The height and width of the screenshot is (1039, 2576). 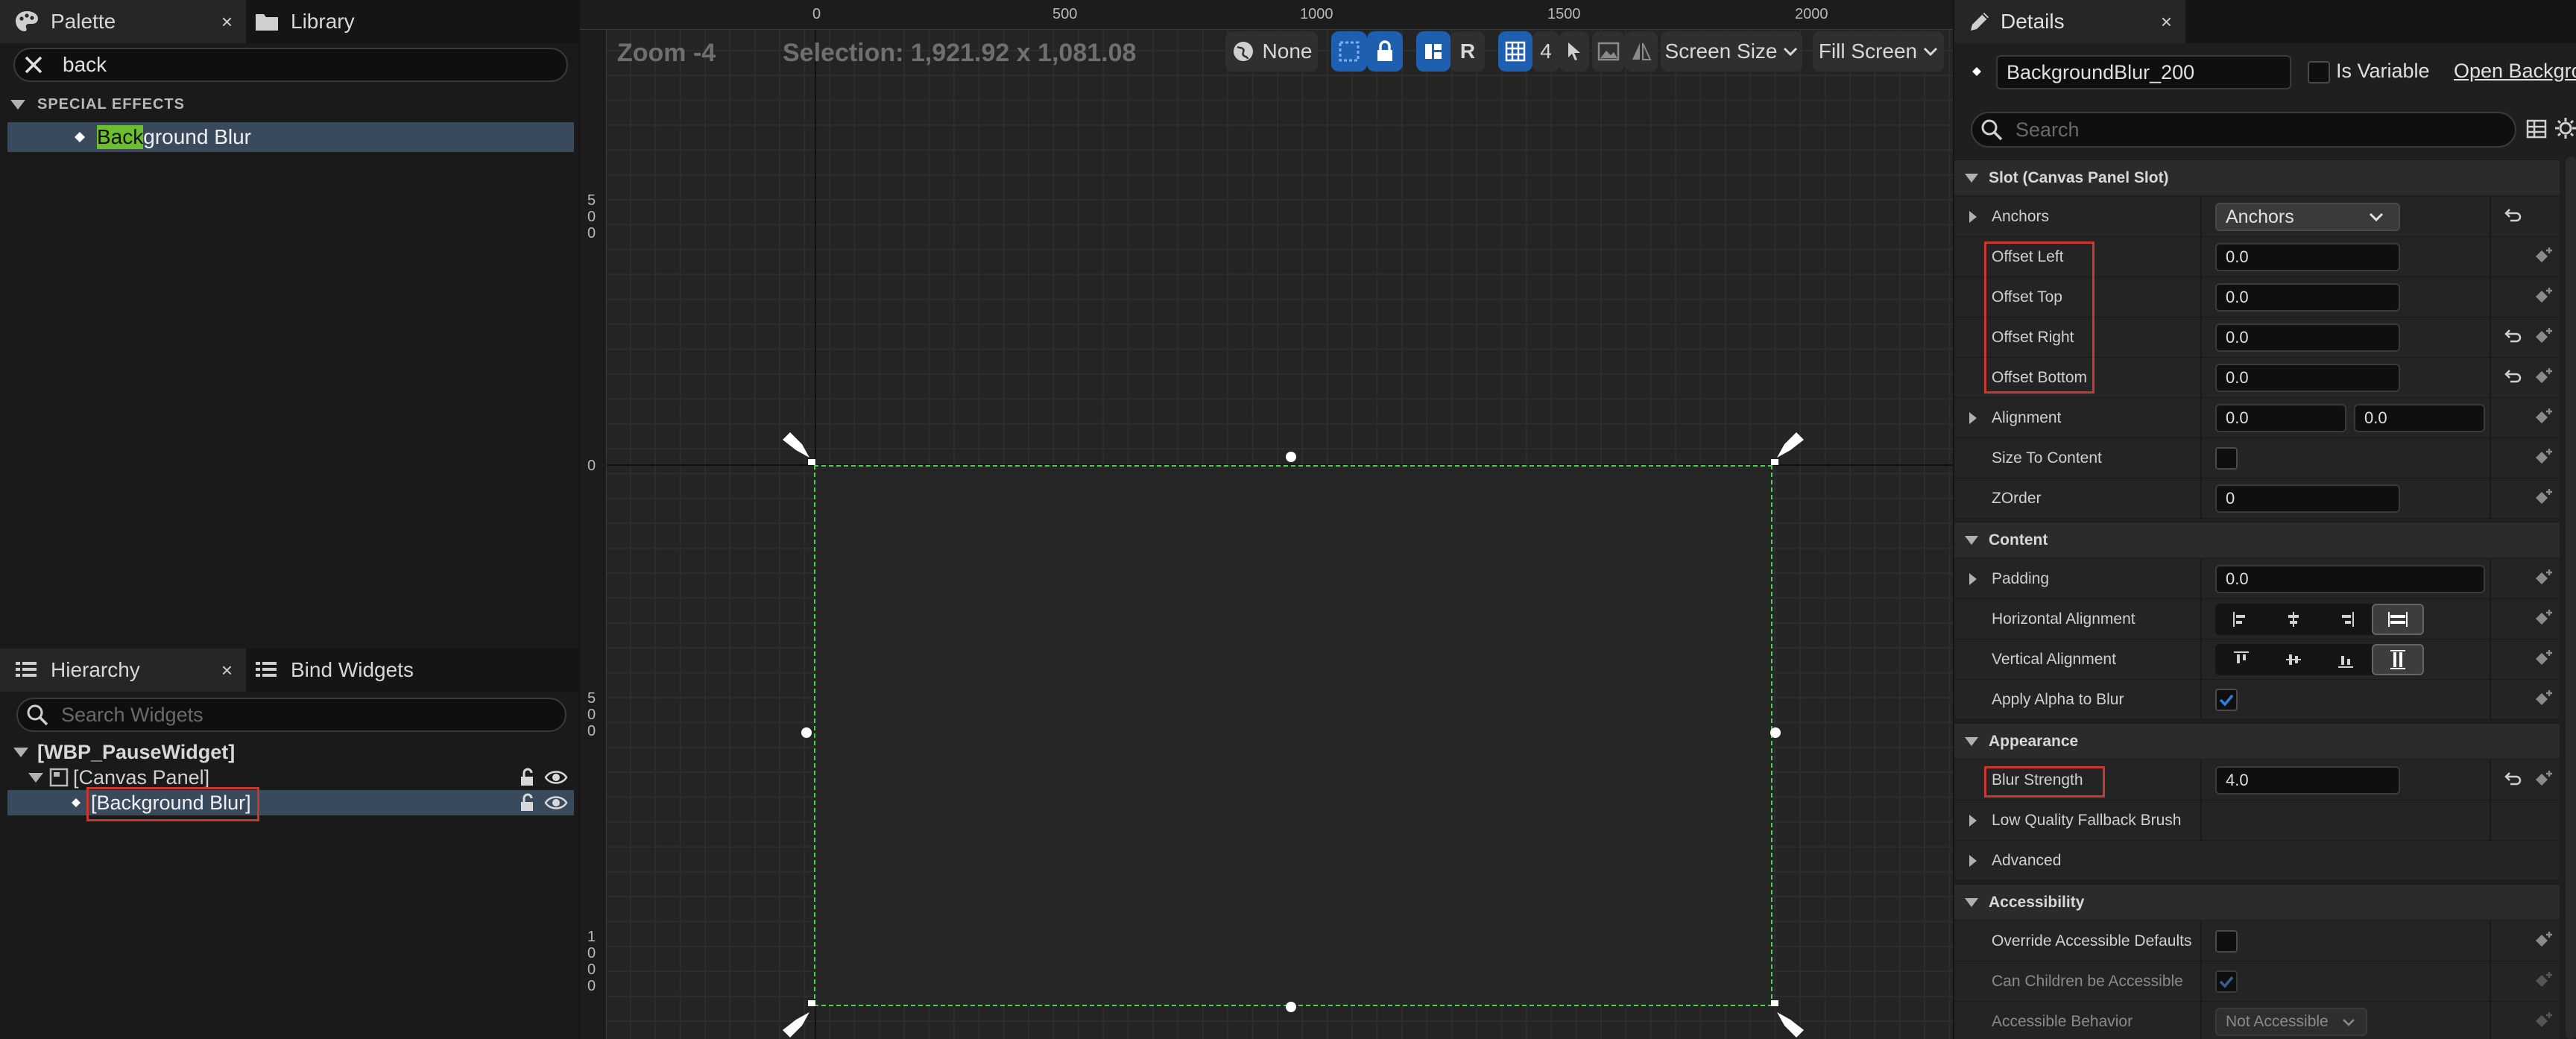 What do you see at coordinates (1349, 51) in the screenshot?
I see `dashed-outline-toggle` at bounding box center [1349, 51].